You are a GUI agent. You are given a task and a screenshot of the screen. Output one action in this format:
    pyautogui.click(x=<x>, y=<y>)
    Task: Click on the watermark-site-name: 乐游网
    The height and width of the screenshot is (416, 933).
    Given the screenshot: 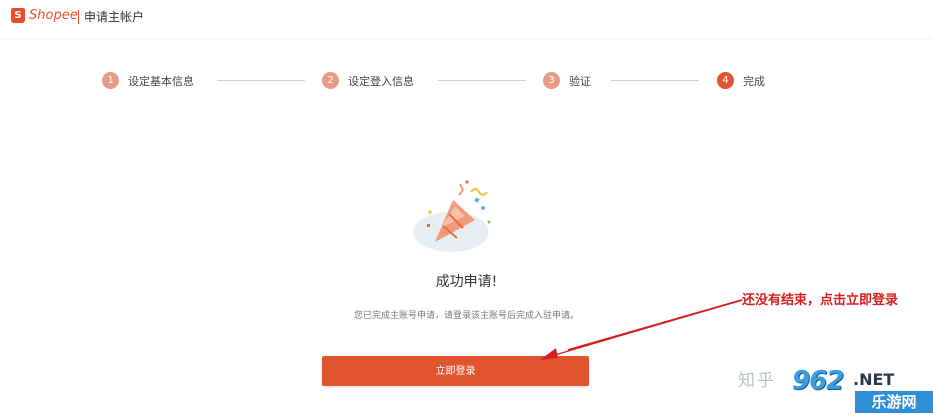 What is the action you would take?
    pyautogui.click(x=894, y=402)
    